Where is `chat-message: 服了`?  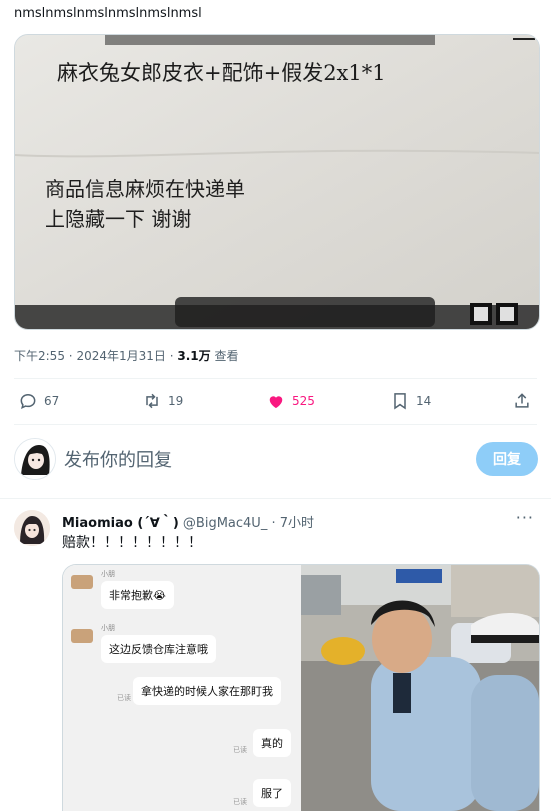
chat-message: 服了 is located at coordinates (272, 793).